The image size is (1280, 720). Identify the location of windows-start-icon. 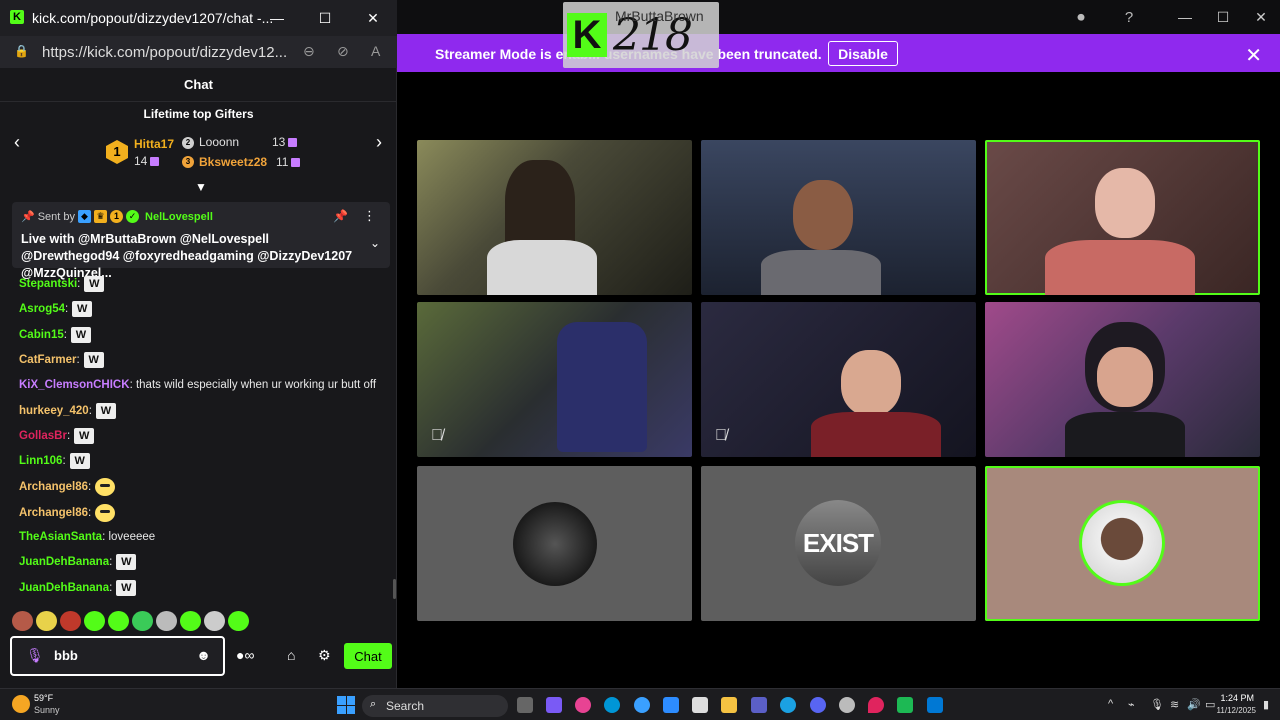
(346, 705).